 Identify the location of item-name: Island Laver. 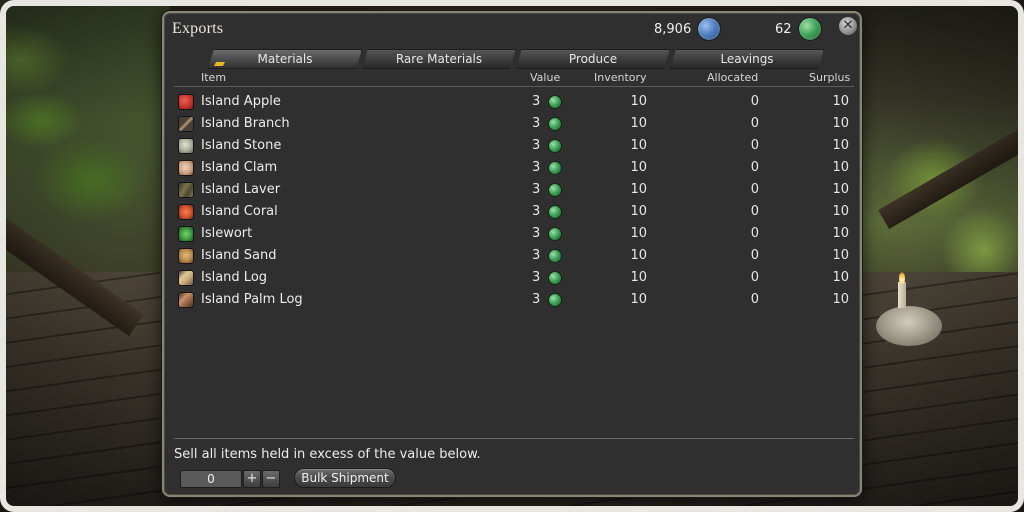
(241, 189).